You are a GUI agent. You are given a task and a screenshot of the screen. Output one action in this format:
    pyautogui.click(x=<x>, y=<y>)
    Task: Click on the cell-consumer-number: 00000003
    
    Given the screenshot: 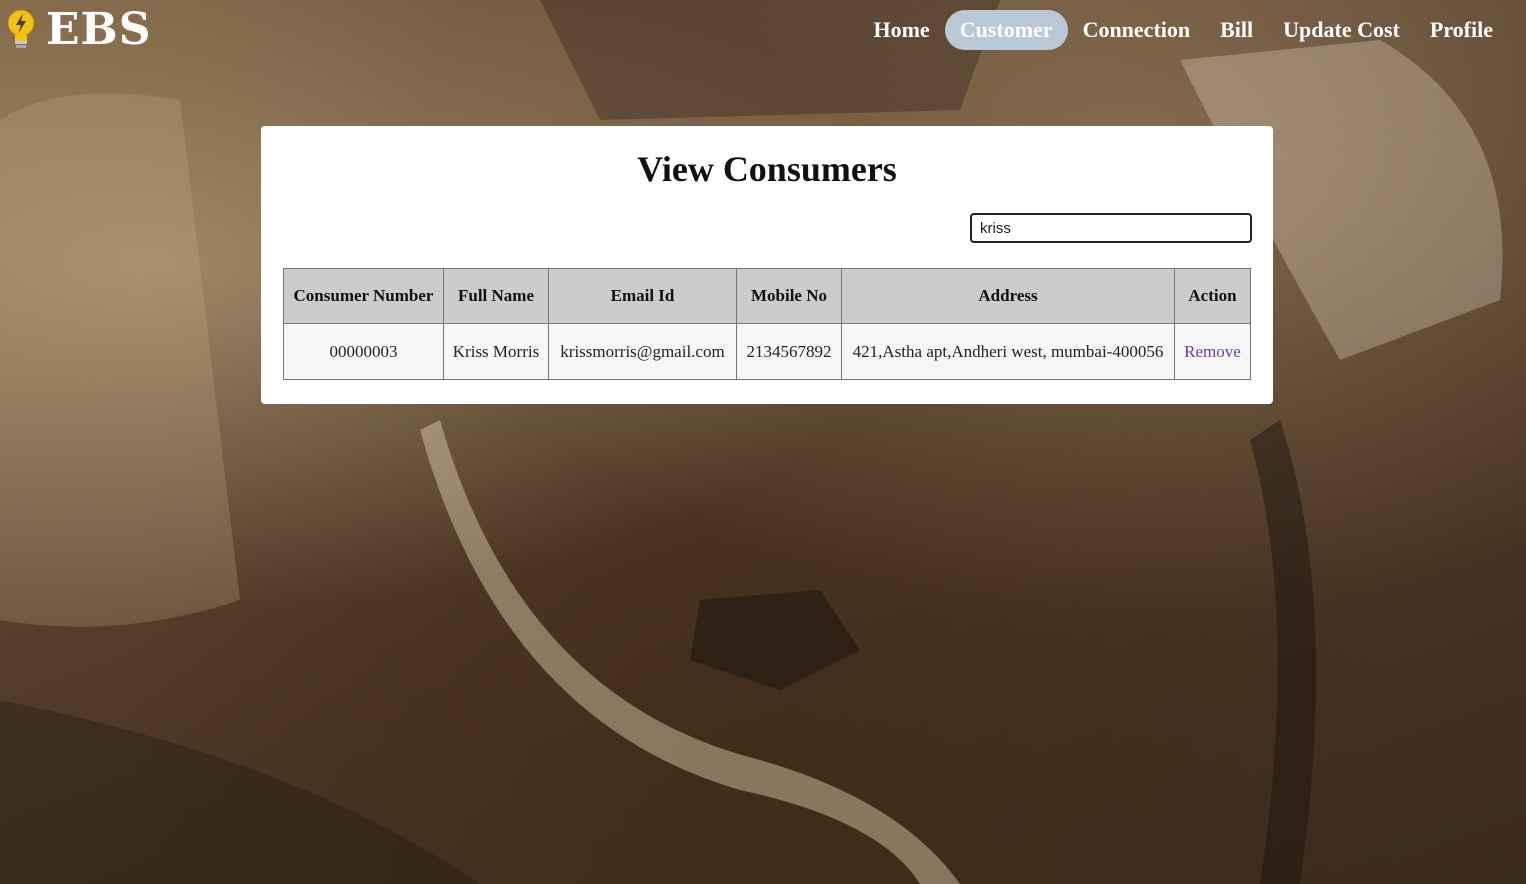 What is the action you would take?
    pyautogui.click(x=363, y=351)
    